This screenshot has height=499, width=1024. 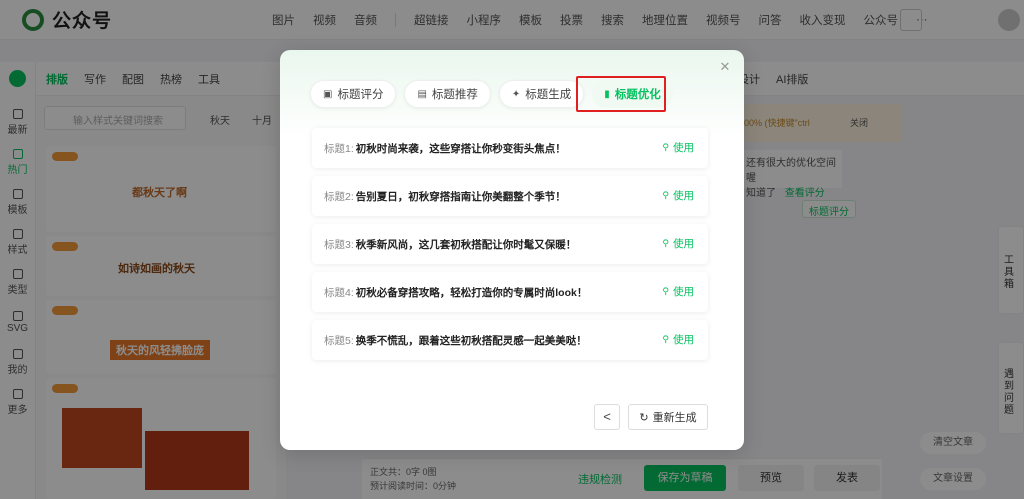 What do you see at coordinates (339, 196) in the screenshot?
I see `title-index: 标题2:` at bounding box center [339, 196].